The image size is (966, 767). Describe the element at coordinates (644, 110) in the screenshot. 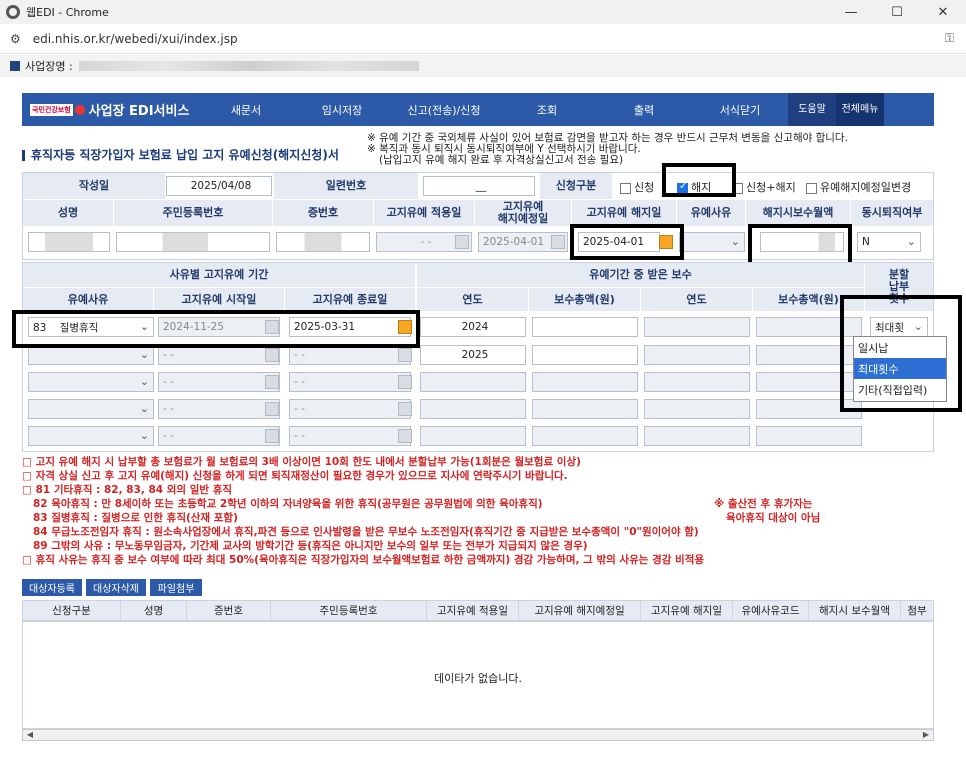

I see `nav-print: 출력` at that location.